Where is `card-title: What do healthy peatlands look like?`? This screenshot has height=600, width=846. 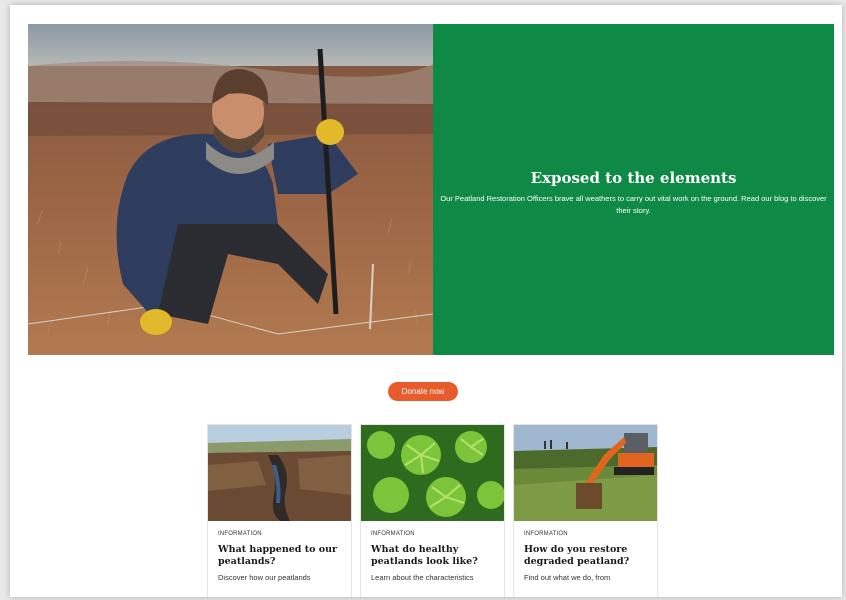
card-title: What do healthy peatlands look like? is located at coordinates (433, 556).